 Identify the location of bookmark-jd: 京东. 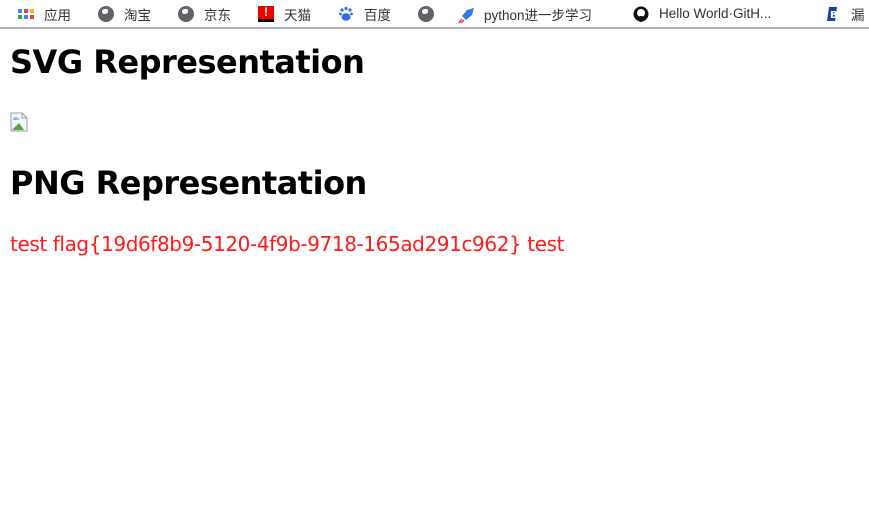
(204, 13).